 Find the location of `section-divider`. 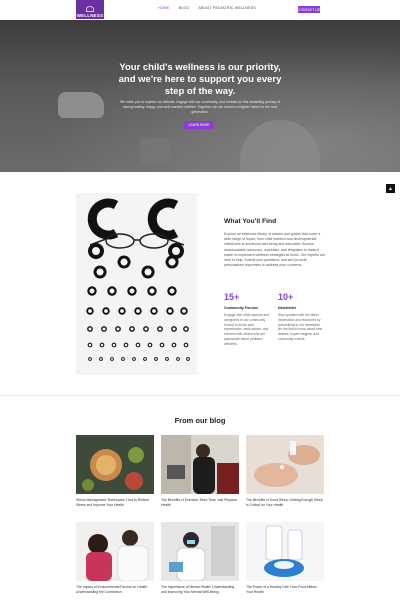

section-divider is located at coordinates (200, 395).